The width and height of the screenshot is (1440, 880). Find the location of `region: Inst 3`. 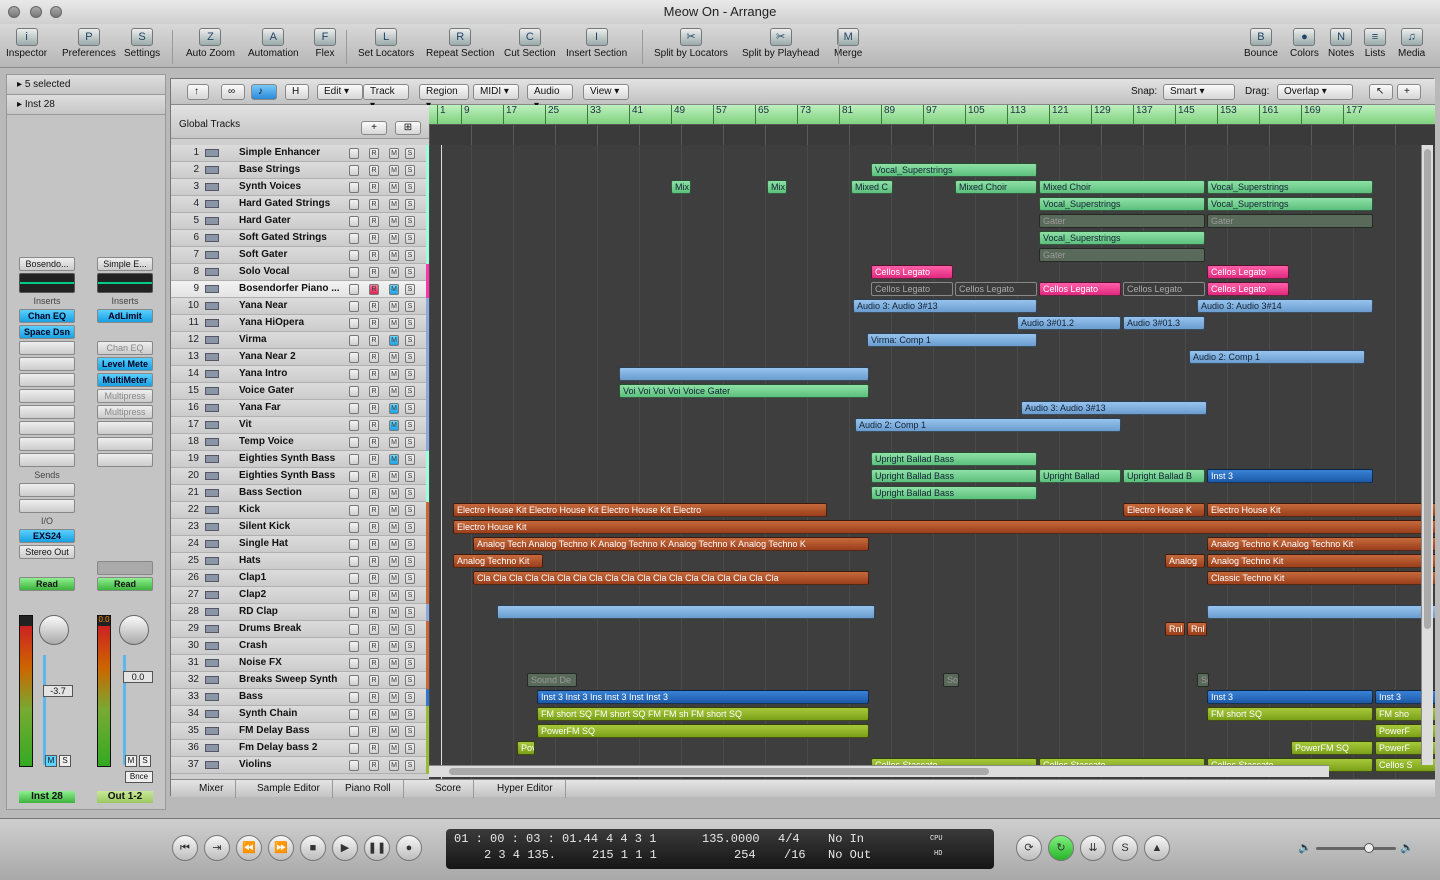

region: Inst 3 is located at coordinates (1290, 697).